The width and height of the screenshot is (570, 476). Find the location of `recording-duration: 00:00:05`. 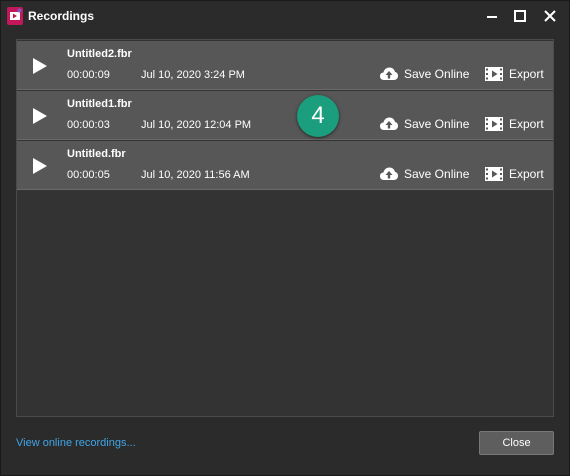

recording-duration: 00:00:05 is located at coordinates (88, 175).